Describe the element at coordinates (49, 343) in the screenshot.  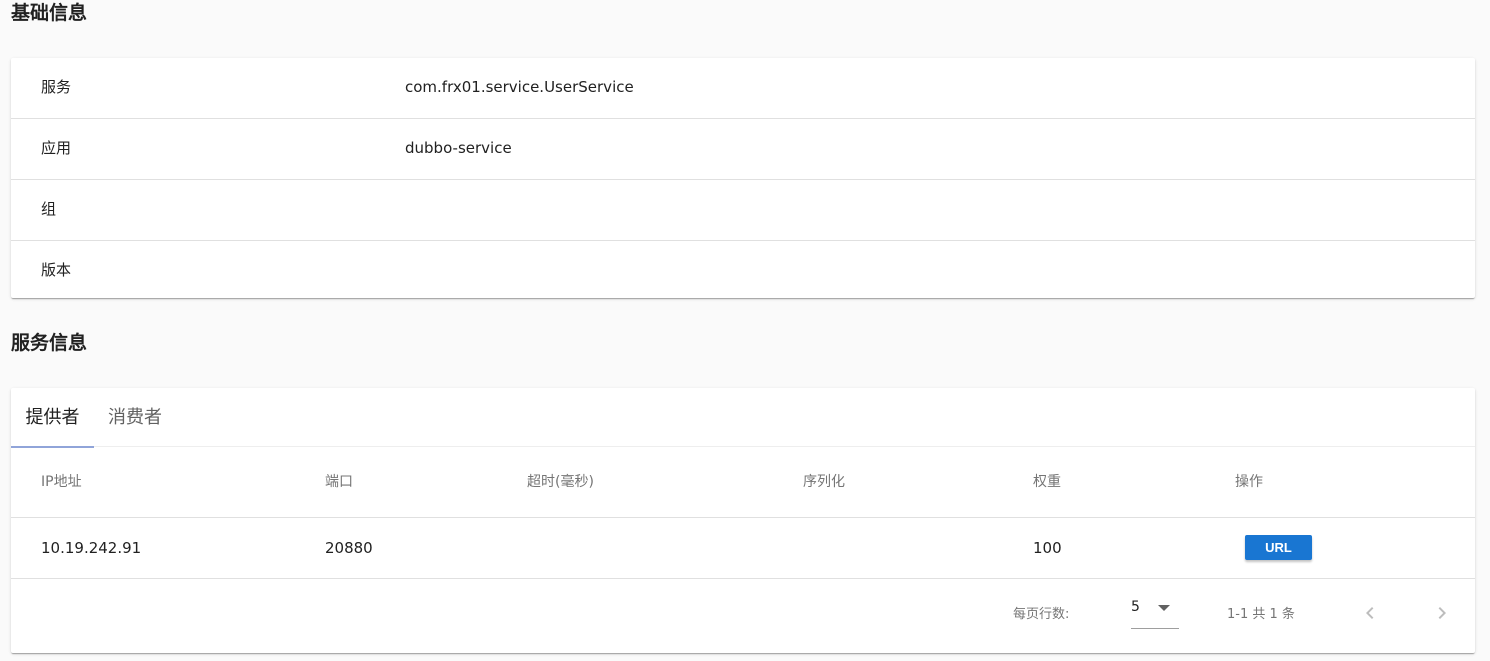
I see `service-info-title: 服务信息` at that location.